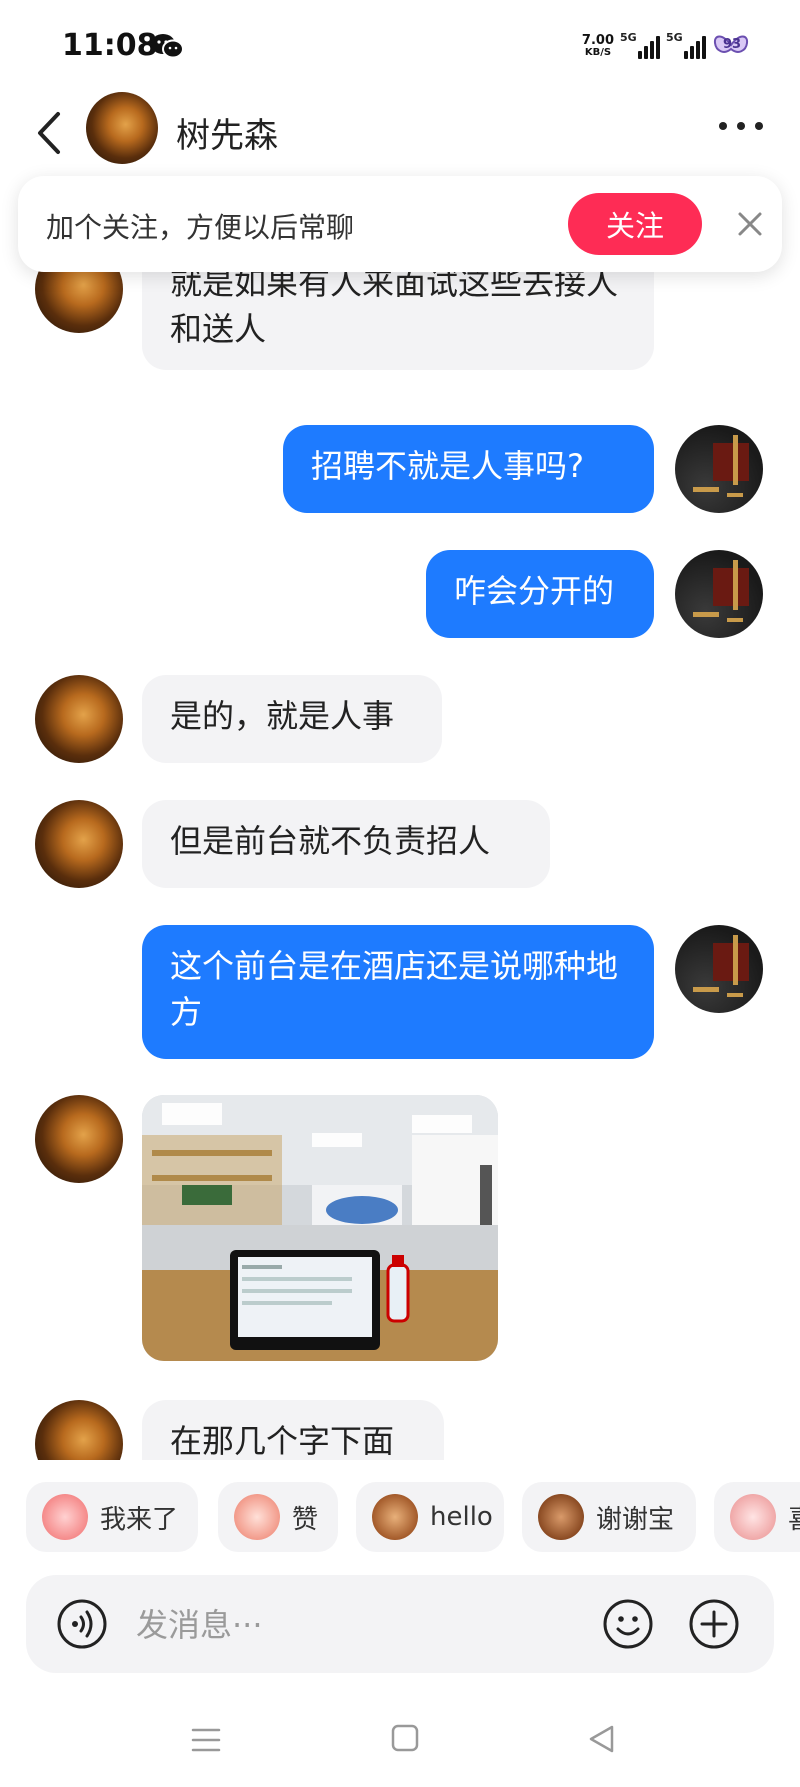 The height and width of the screenshot is (1787, 800). I want to click on message-input, so click(326, 1625).